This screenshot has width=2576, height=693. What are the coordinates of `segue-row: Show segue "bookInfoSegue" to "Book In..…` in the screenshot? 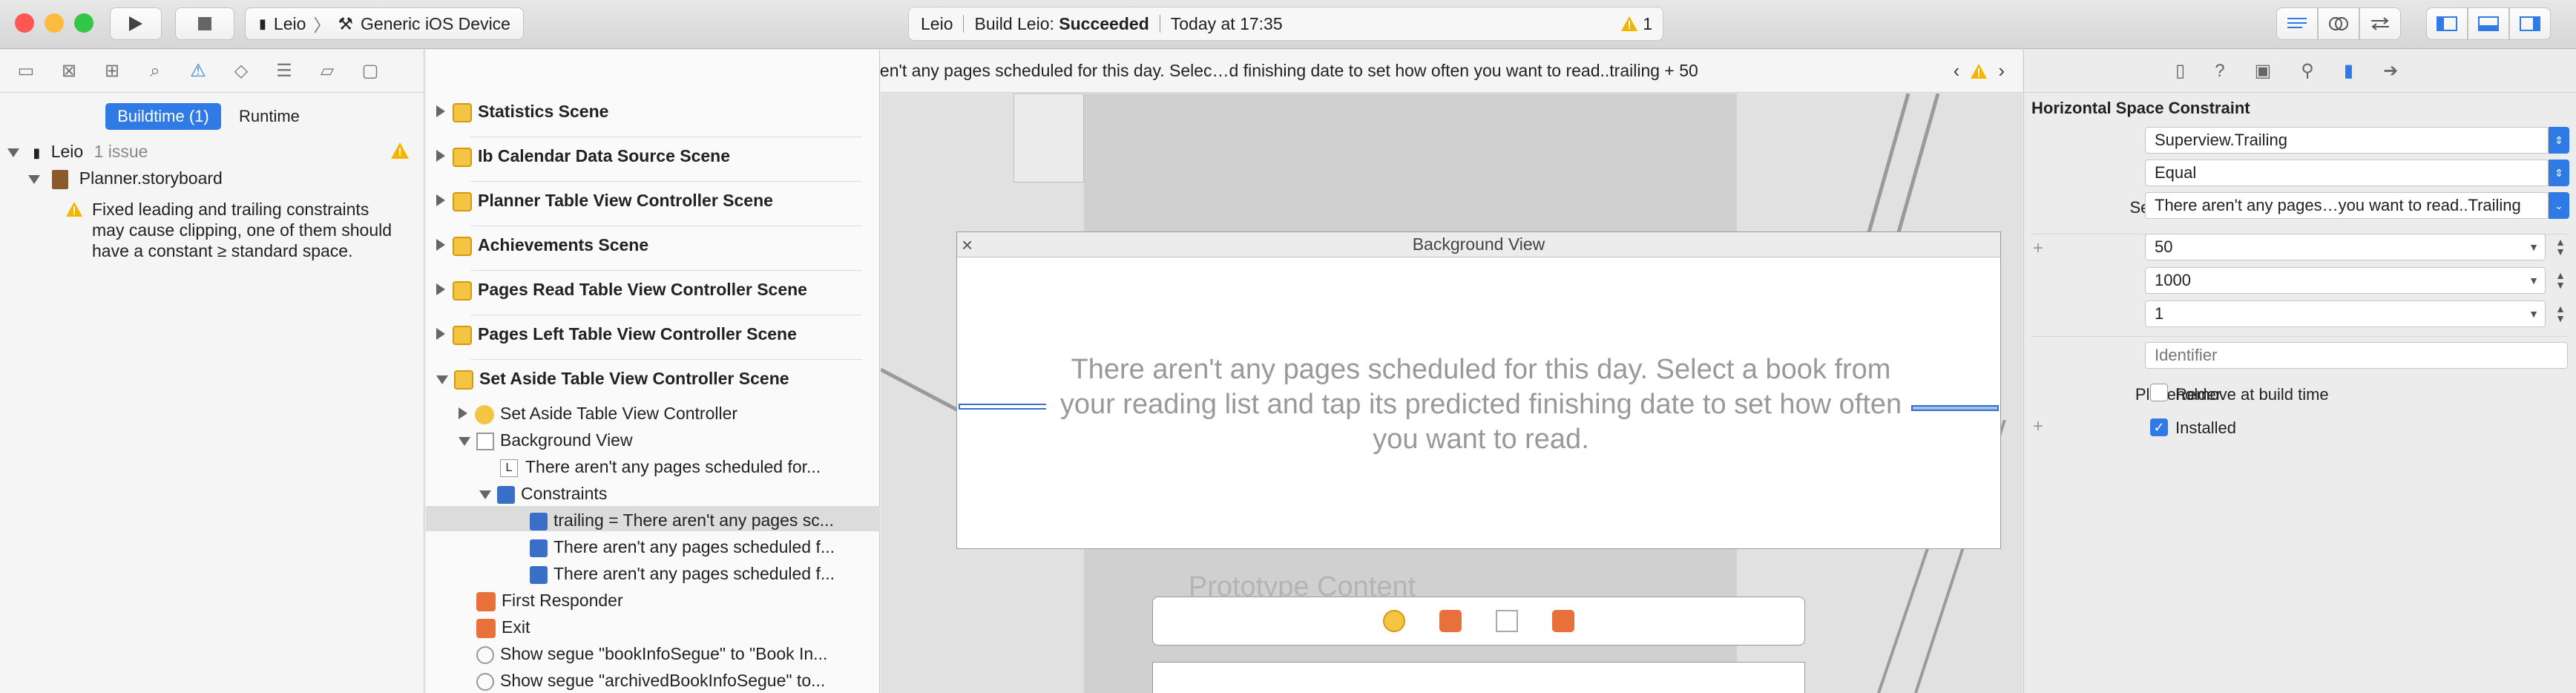 It's located at (651, 654).